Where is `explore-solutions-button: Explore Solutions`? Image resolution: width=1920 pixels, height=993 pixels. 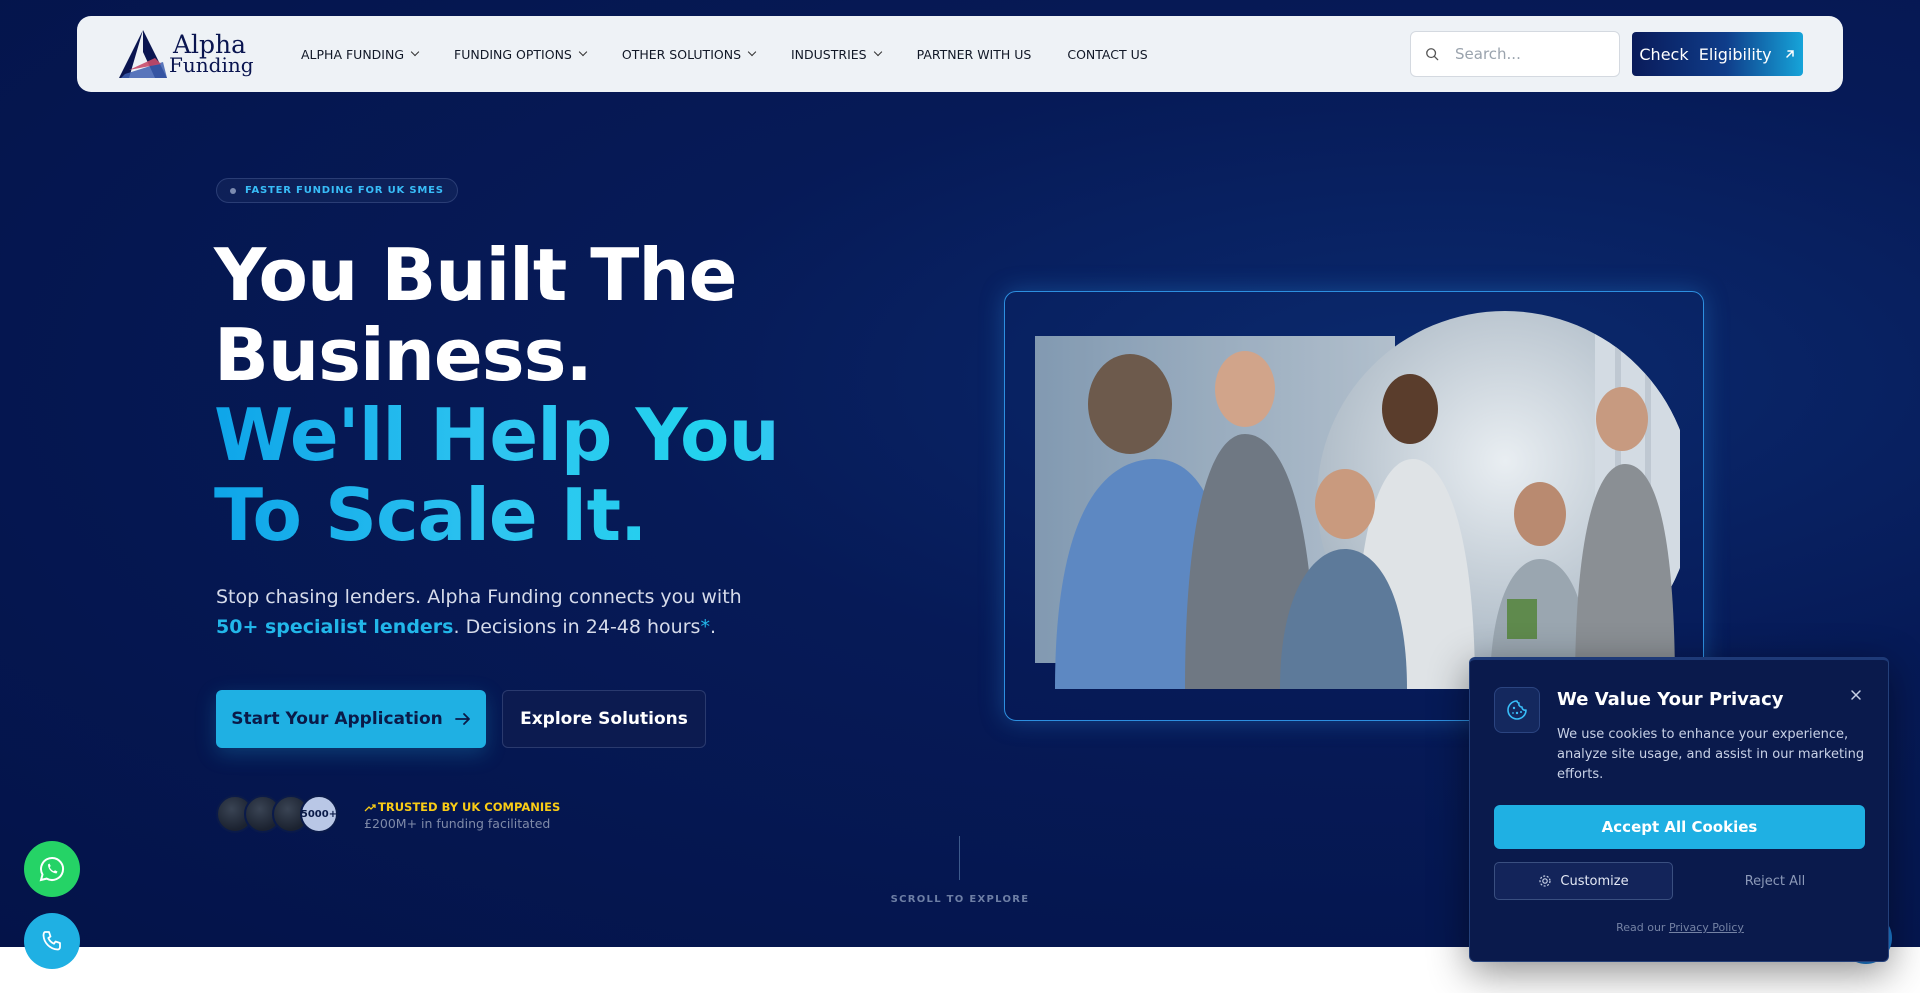 explore-solutions-button: Explore Solutions is located at coordinates (604, 719).